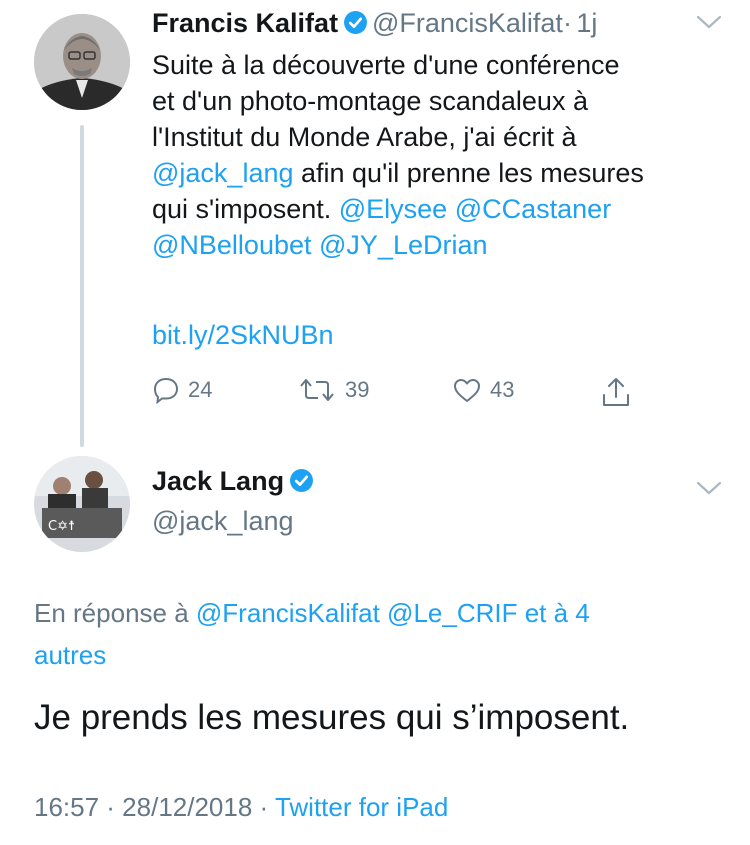 The width and height of the screenshot is (750, 845). Describe the element at coordinates (151, 807) in the screenshot. I see `tweet-timestamp: 16:57 · 28/12/2018 ·` at that location.